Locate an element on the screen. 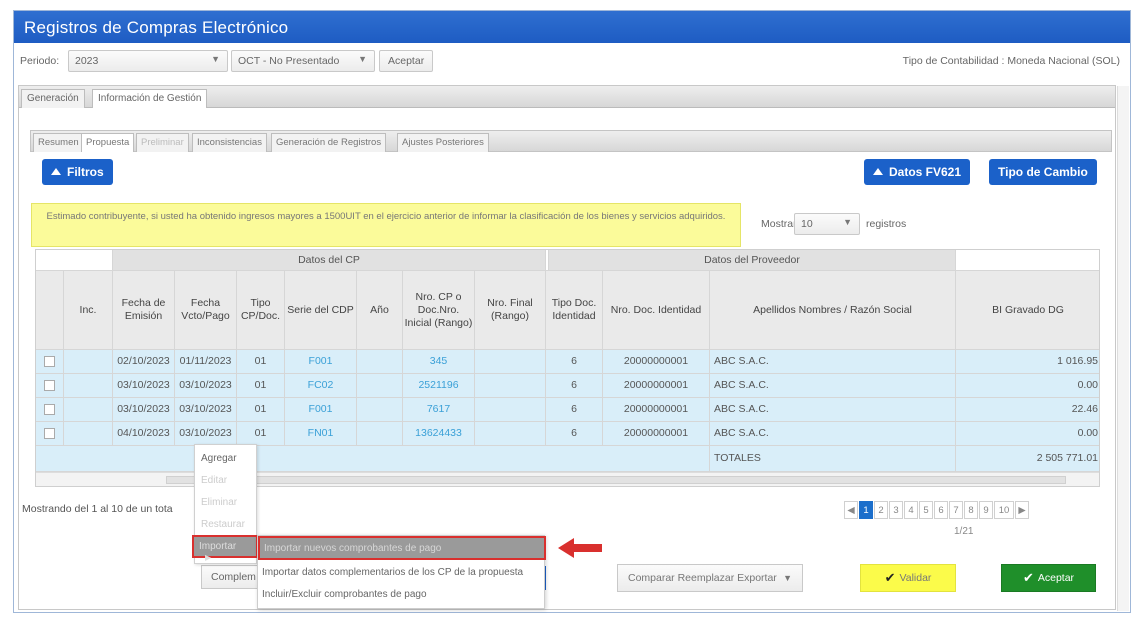 The image size is (1135, 617). page-button: 10 is located at coordinates (1004, 510).